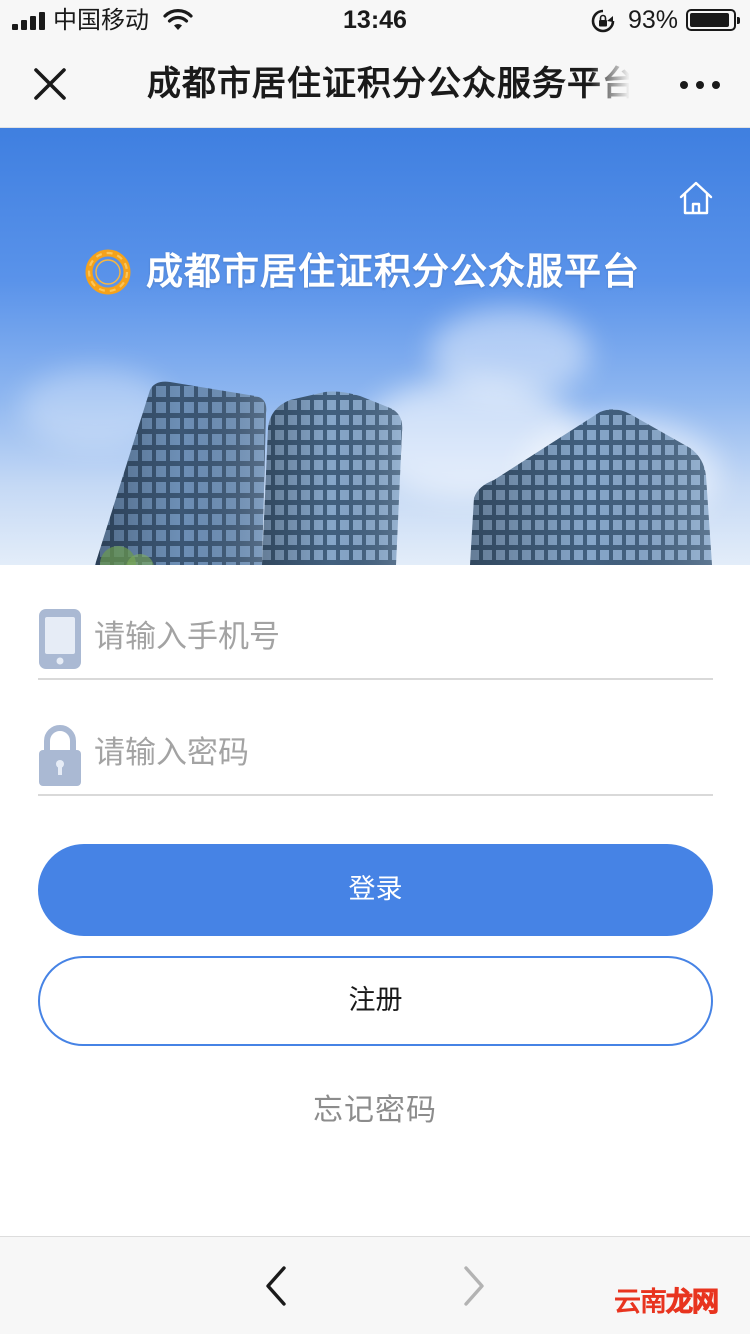  I want to click on battery-percent: 93%, so click(653, 20).